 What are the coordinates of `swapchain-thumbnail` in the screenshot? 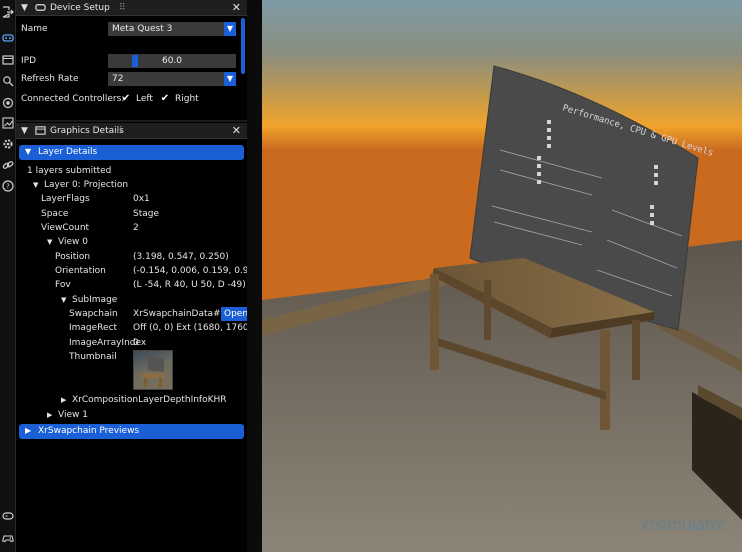 It's located at (153, 370).